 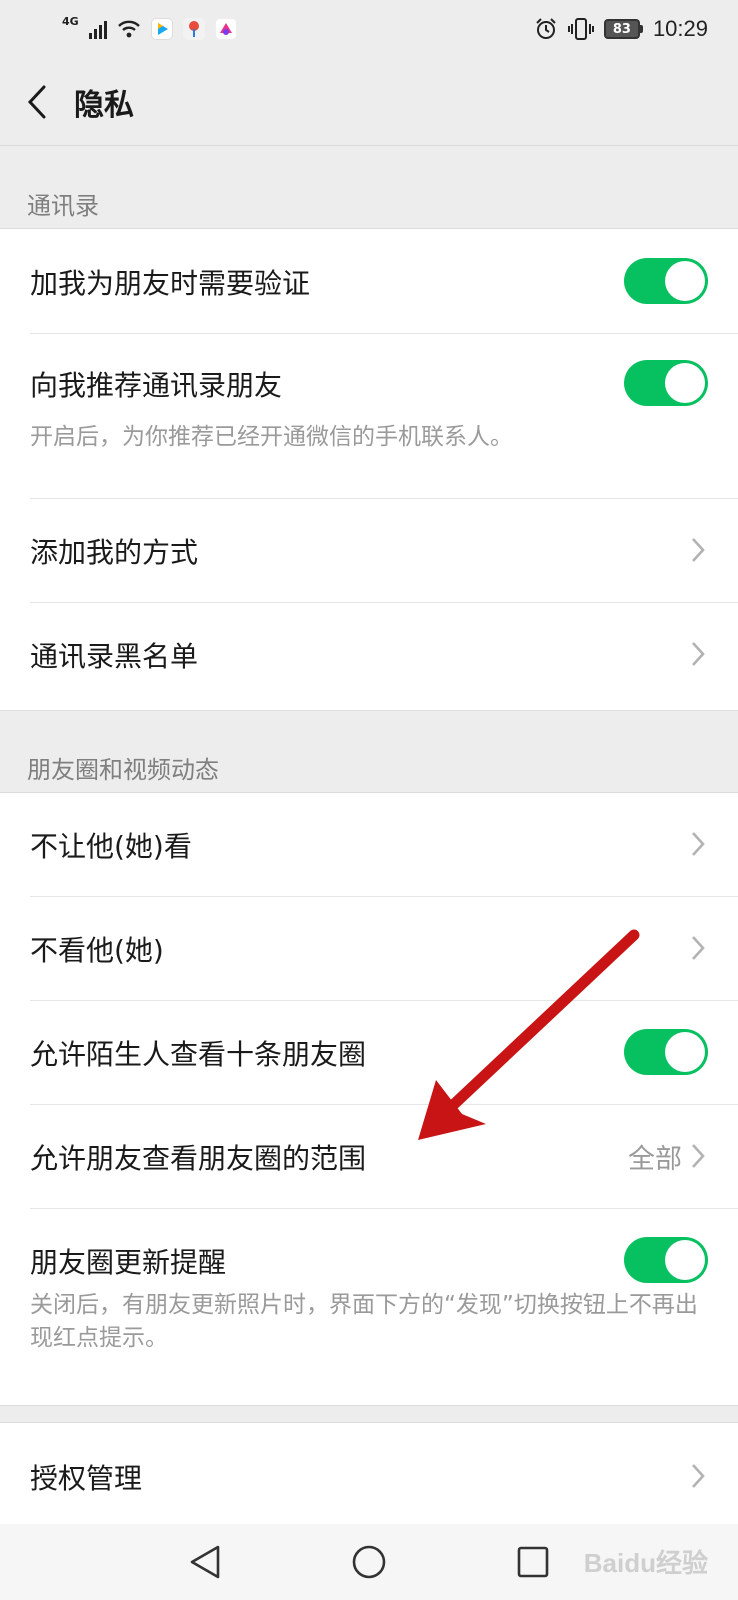 I want to click on row-label: 允许朋友查看朋友圈的范围, so click(x=198, y=1158).